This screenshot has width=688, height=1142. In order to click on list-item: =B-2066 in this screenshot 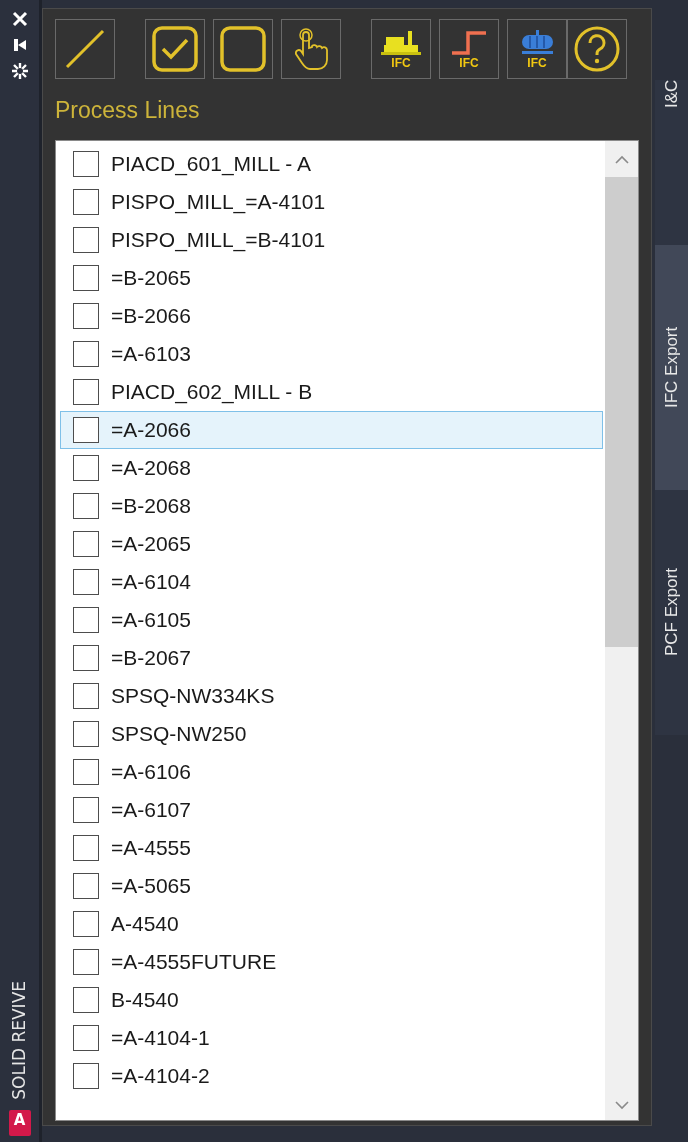, I will do `click(331, 315)`.